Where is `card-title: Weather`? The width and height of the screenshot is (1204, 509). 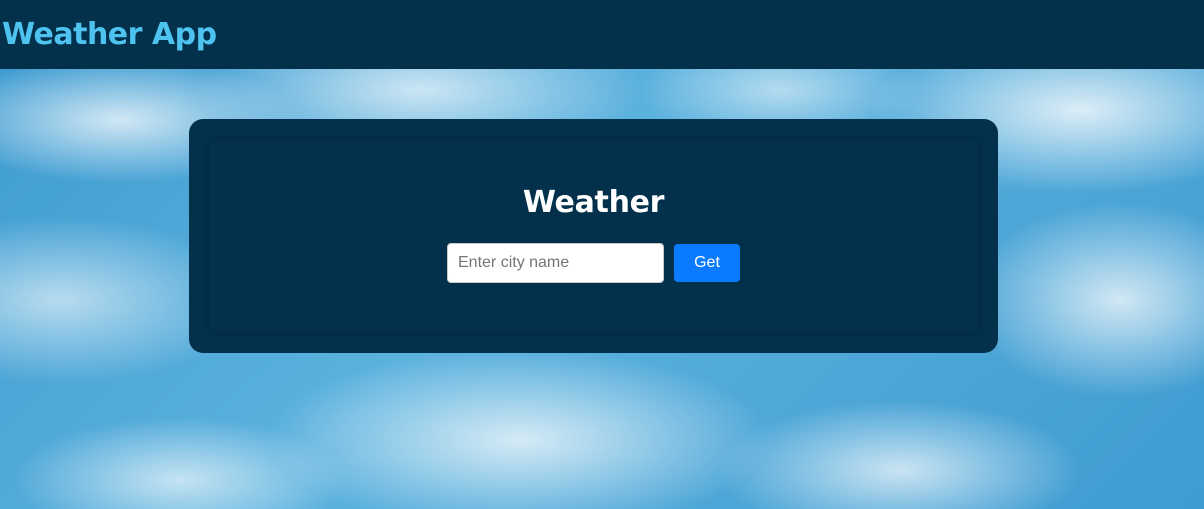 card-title: Weather is located at coordinates (593, 202).